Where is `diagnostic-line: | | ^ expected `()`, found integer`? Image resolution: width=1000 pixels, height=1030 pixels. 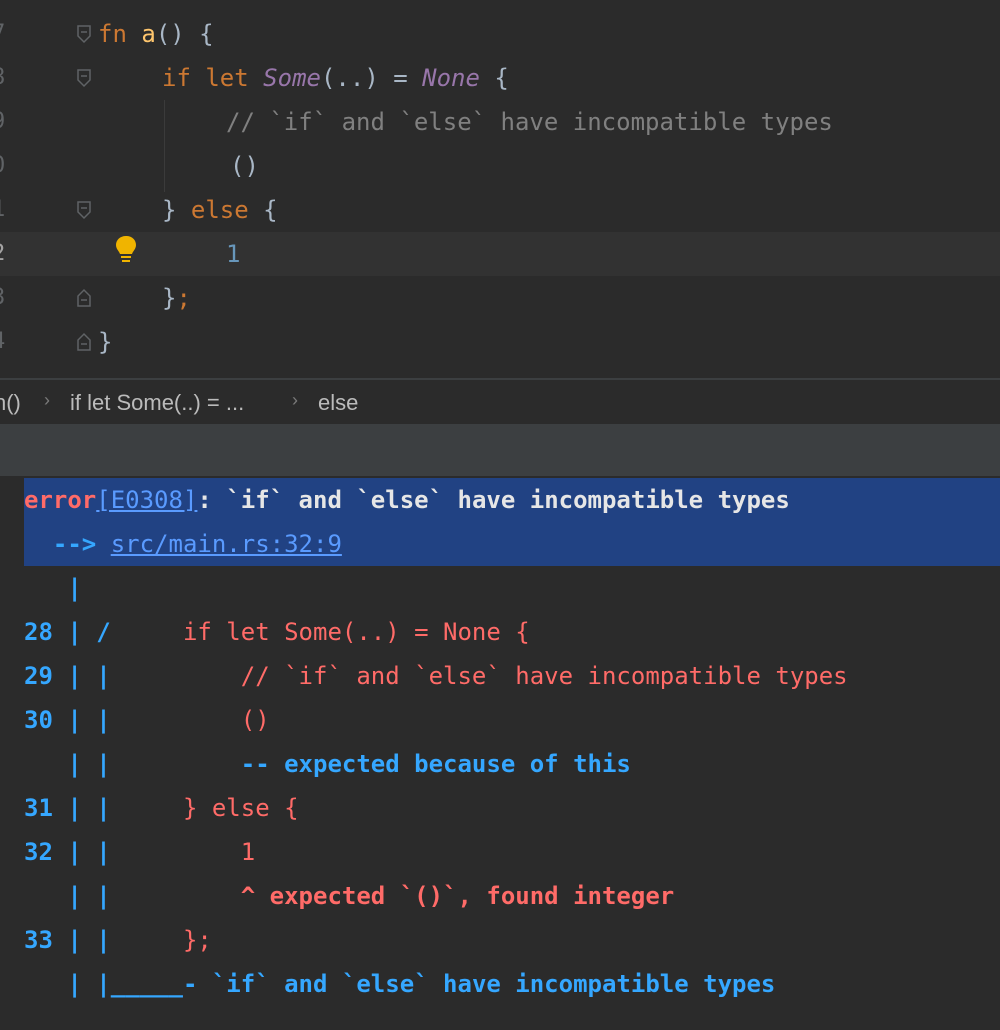 diagnostic-line: | | ^ expected `()`, found integer is located at coordinates (349, 896).